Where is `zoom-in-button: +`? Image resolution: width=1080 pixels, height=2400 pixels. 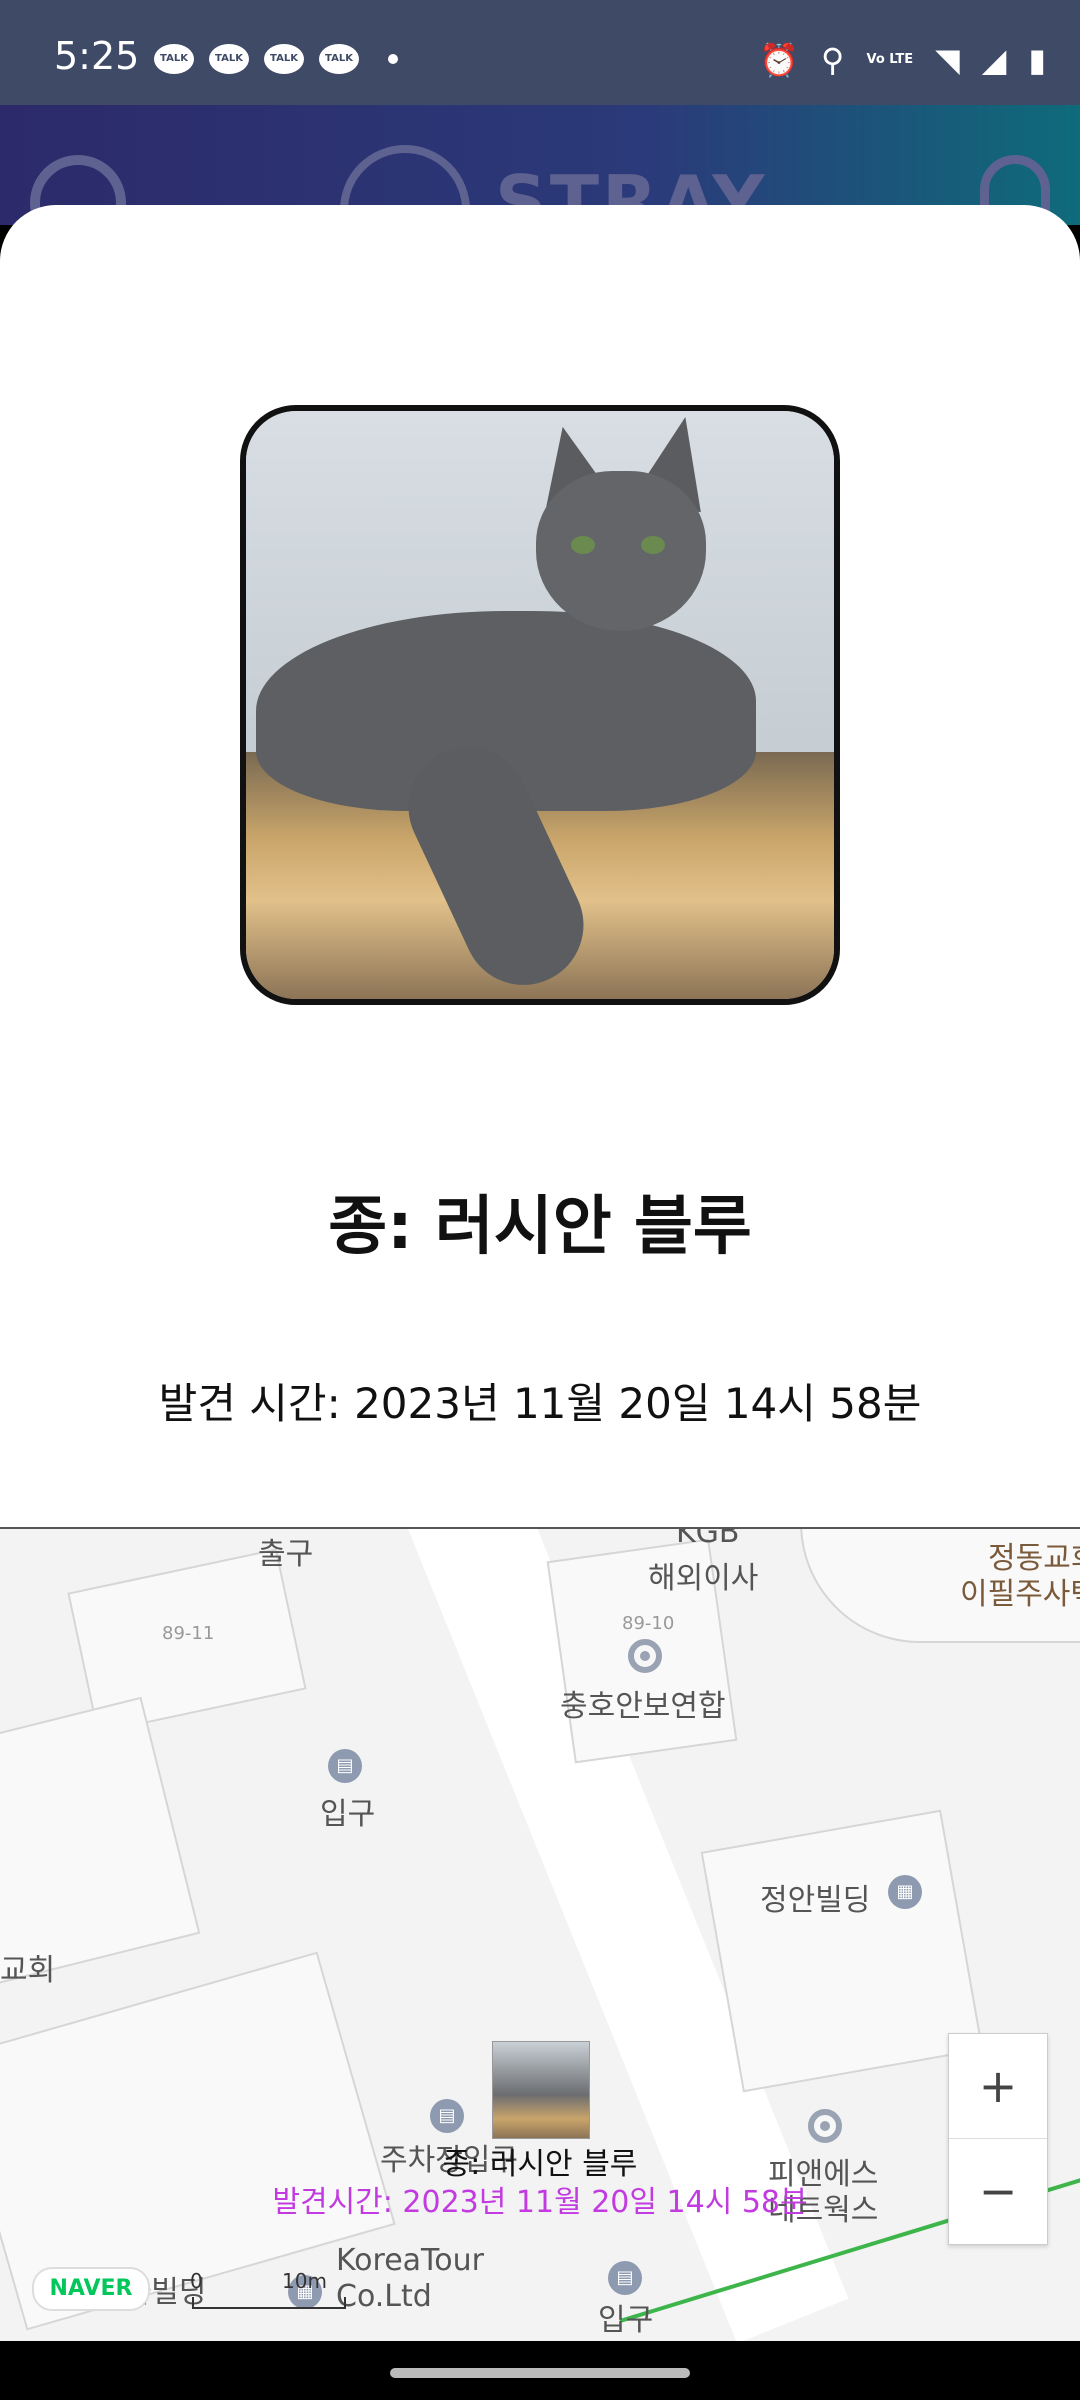
zoom-in-button: + is located at coordinates (998, 2086).